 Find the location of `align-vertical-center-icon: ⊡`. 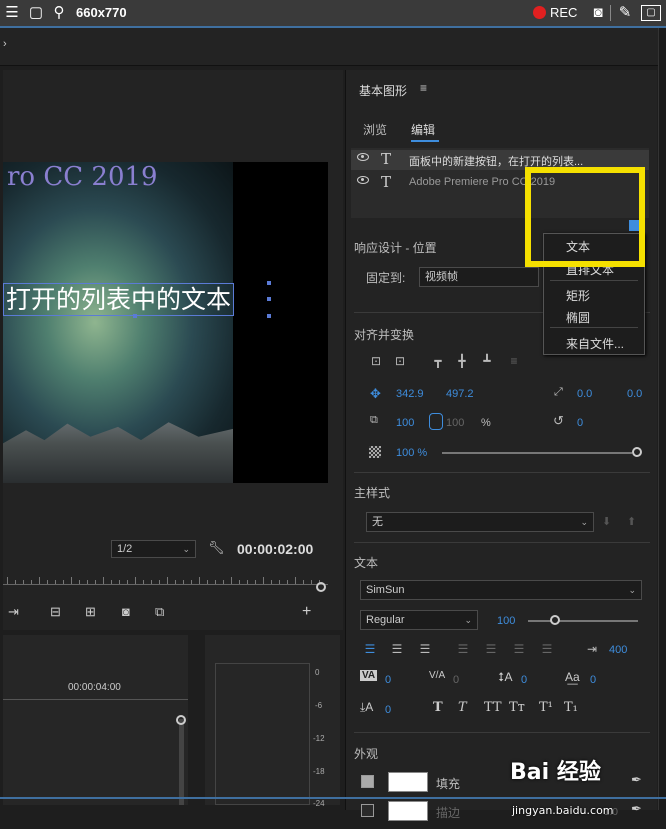

align-vertical-center-icon: ⊡ is located at coordinates (376, 361).